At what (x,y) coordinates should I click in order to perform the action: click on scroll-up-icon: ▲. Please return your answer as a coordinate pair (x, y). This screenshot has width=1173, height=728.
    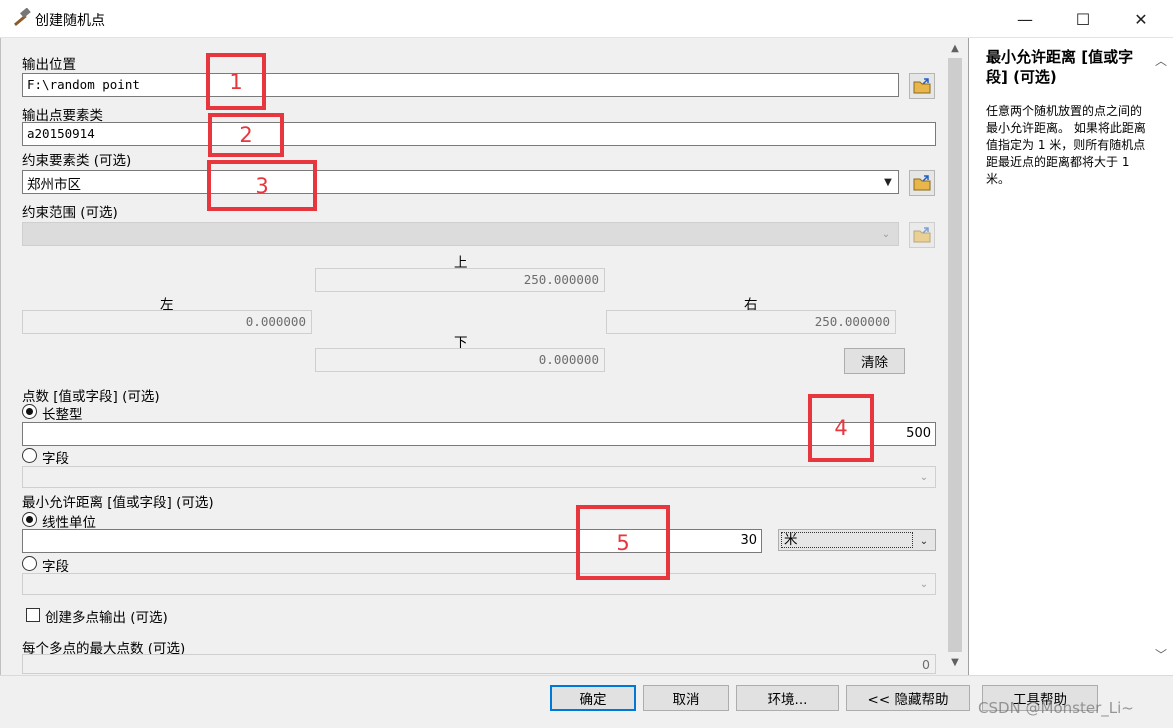
    Looking at the image, I should click on (955, 48).